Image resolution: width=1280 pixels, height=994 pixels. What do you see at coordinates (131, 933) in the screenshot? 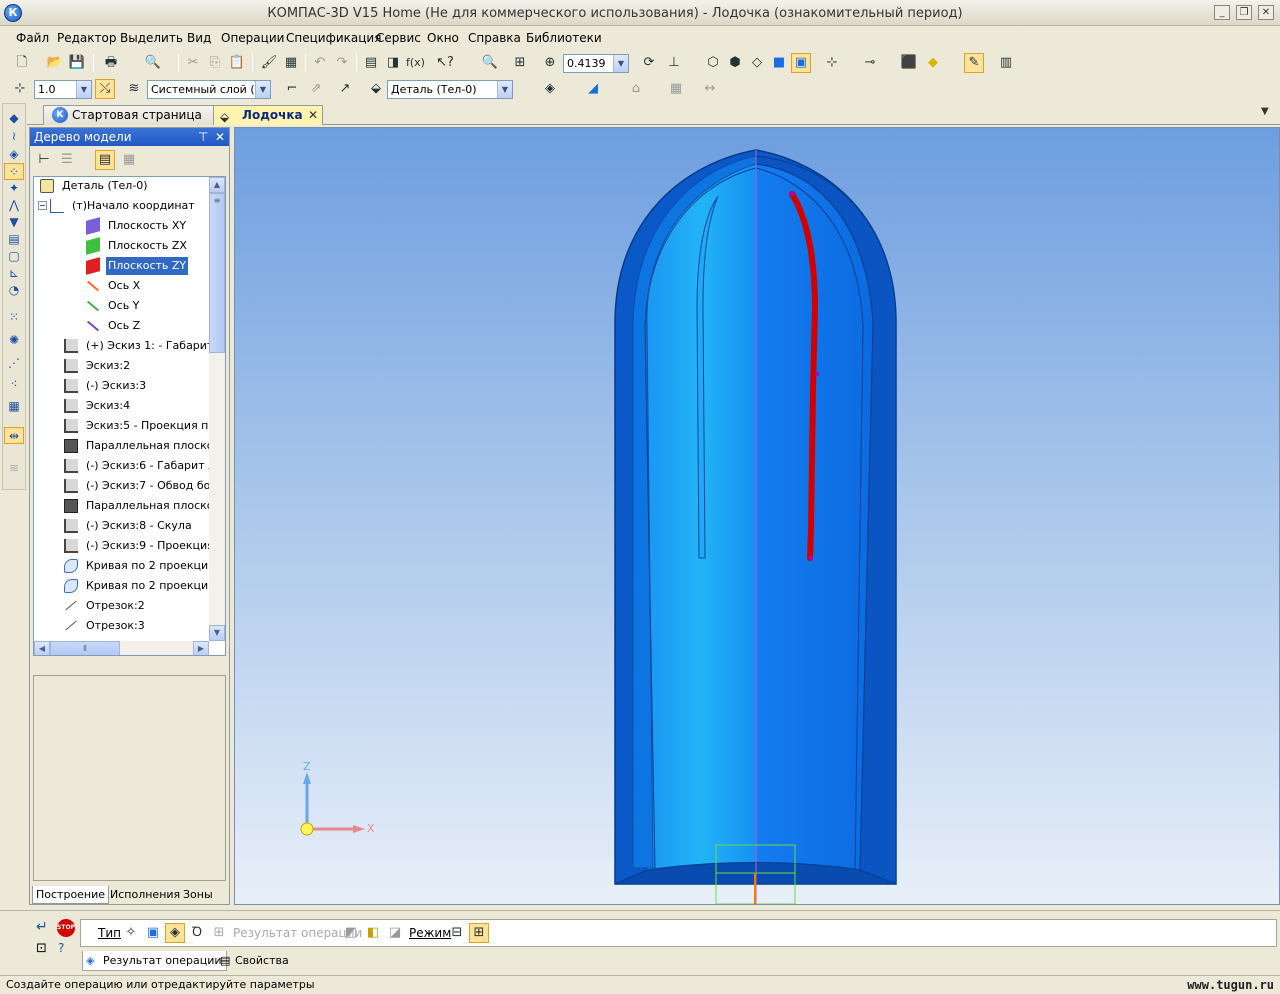
I see `type-curve-icon: ✧` at bounding box center [131, 933].